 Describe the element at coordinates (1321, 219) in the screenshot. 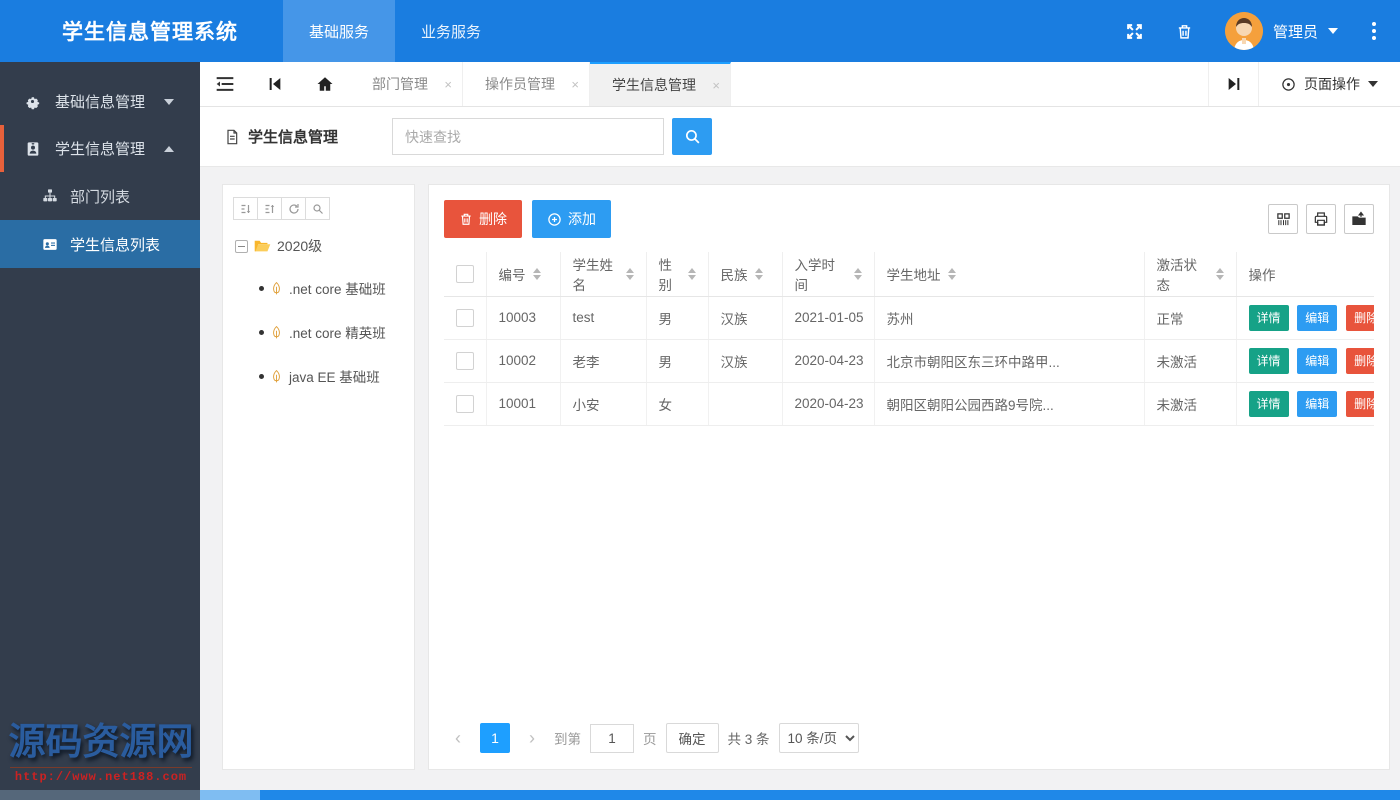

I see `print-icon` at that location.